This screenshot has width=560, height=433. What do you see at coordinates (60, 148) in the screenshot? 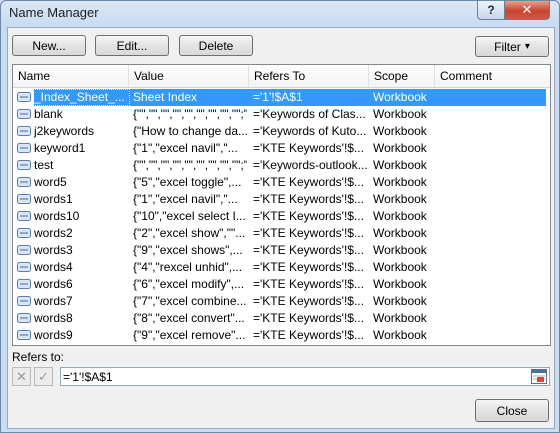
I see `cell-name: keyword1` at bounding box center [60, 148].